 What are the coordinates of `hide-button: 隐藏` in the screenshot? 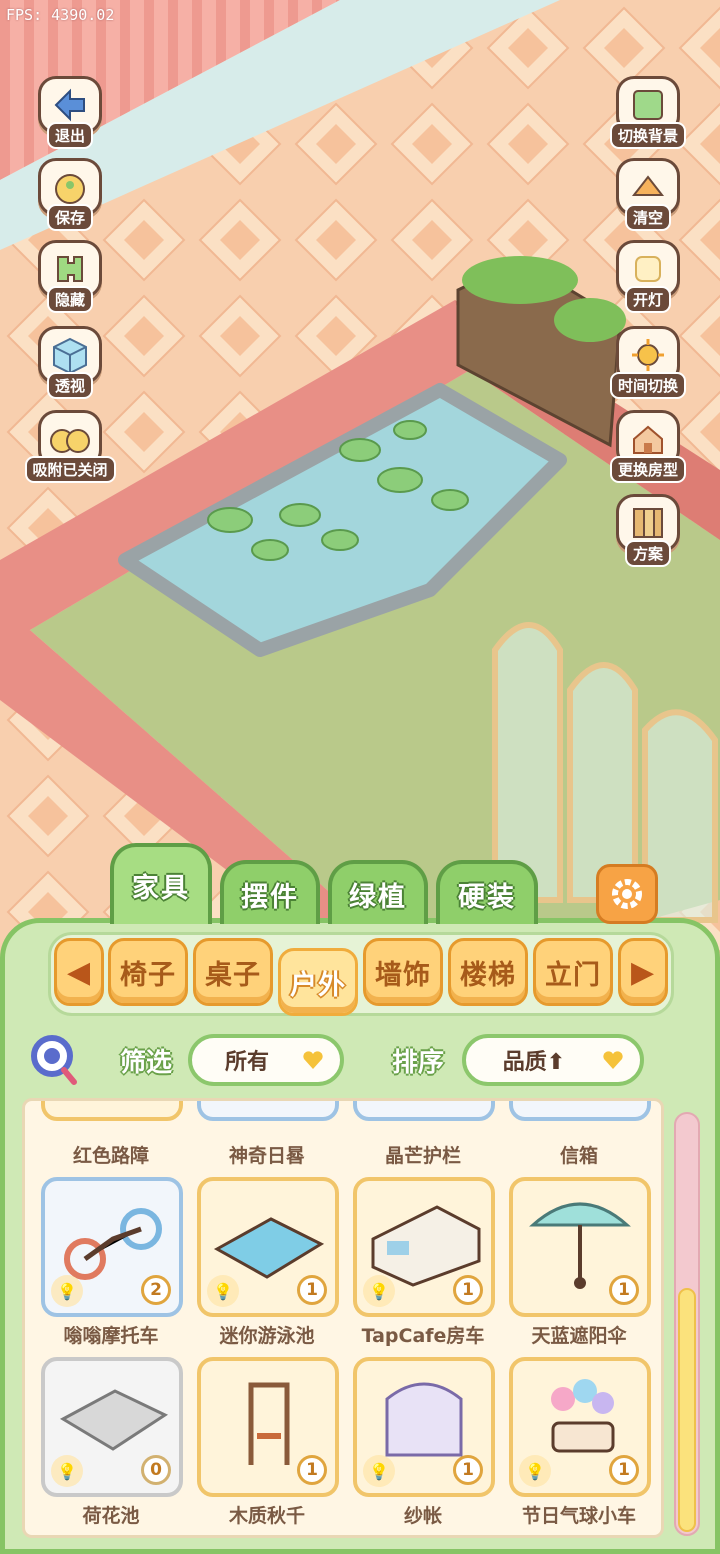 It's located at (70, 279).